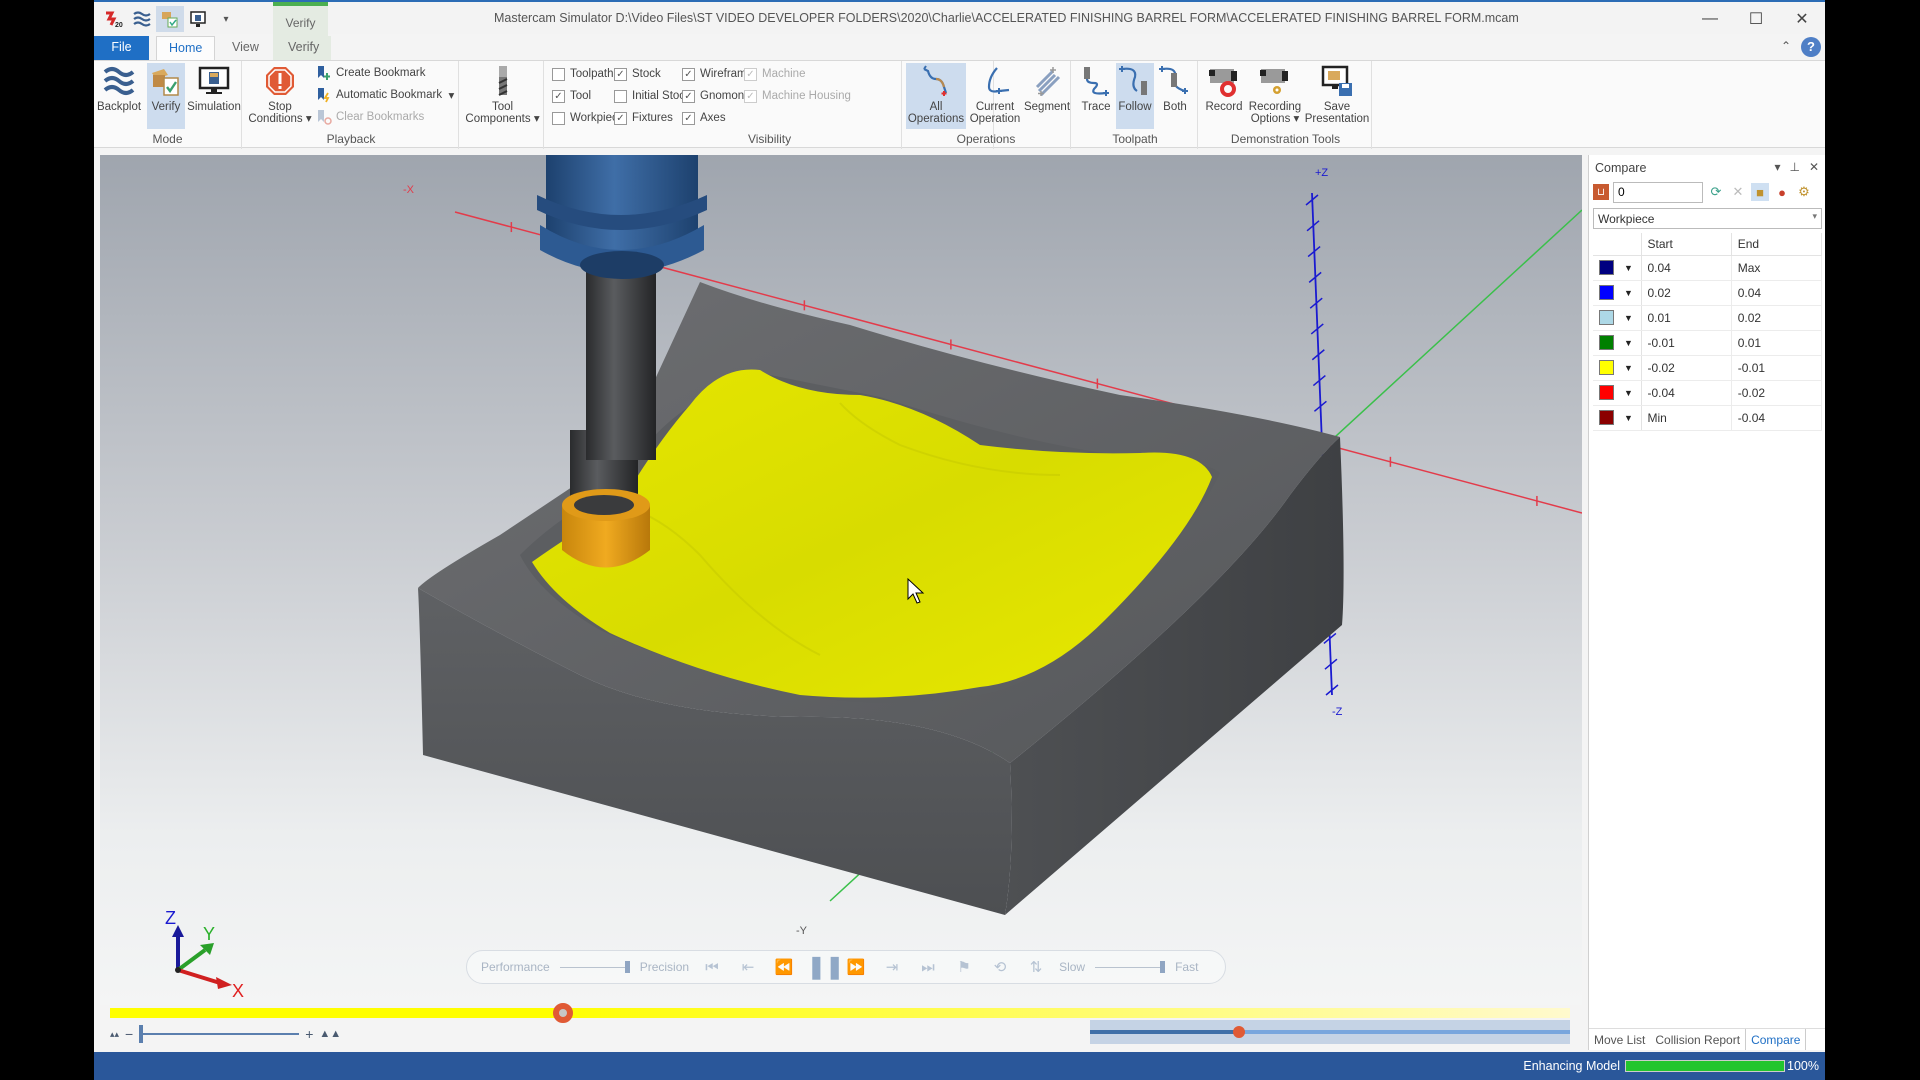 Image resolution: width=1920 pixels, height=1080 pixels. Describe the element at coordinates (840, 1013) in the screenshot. I see `simulation-progress-bar` at that location.